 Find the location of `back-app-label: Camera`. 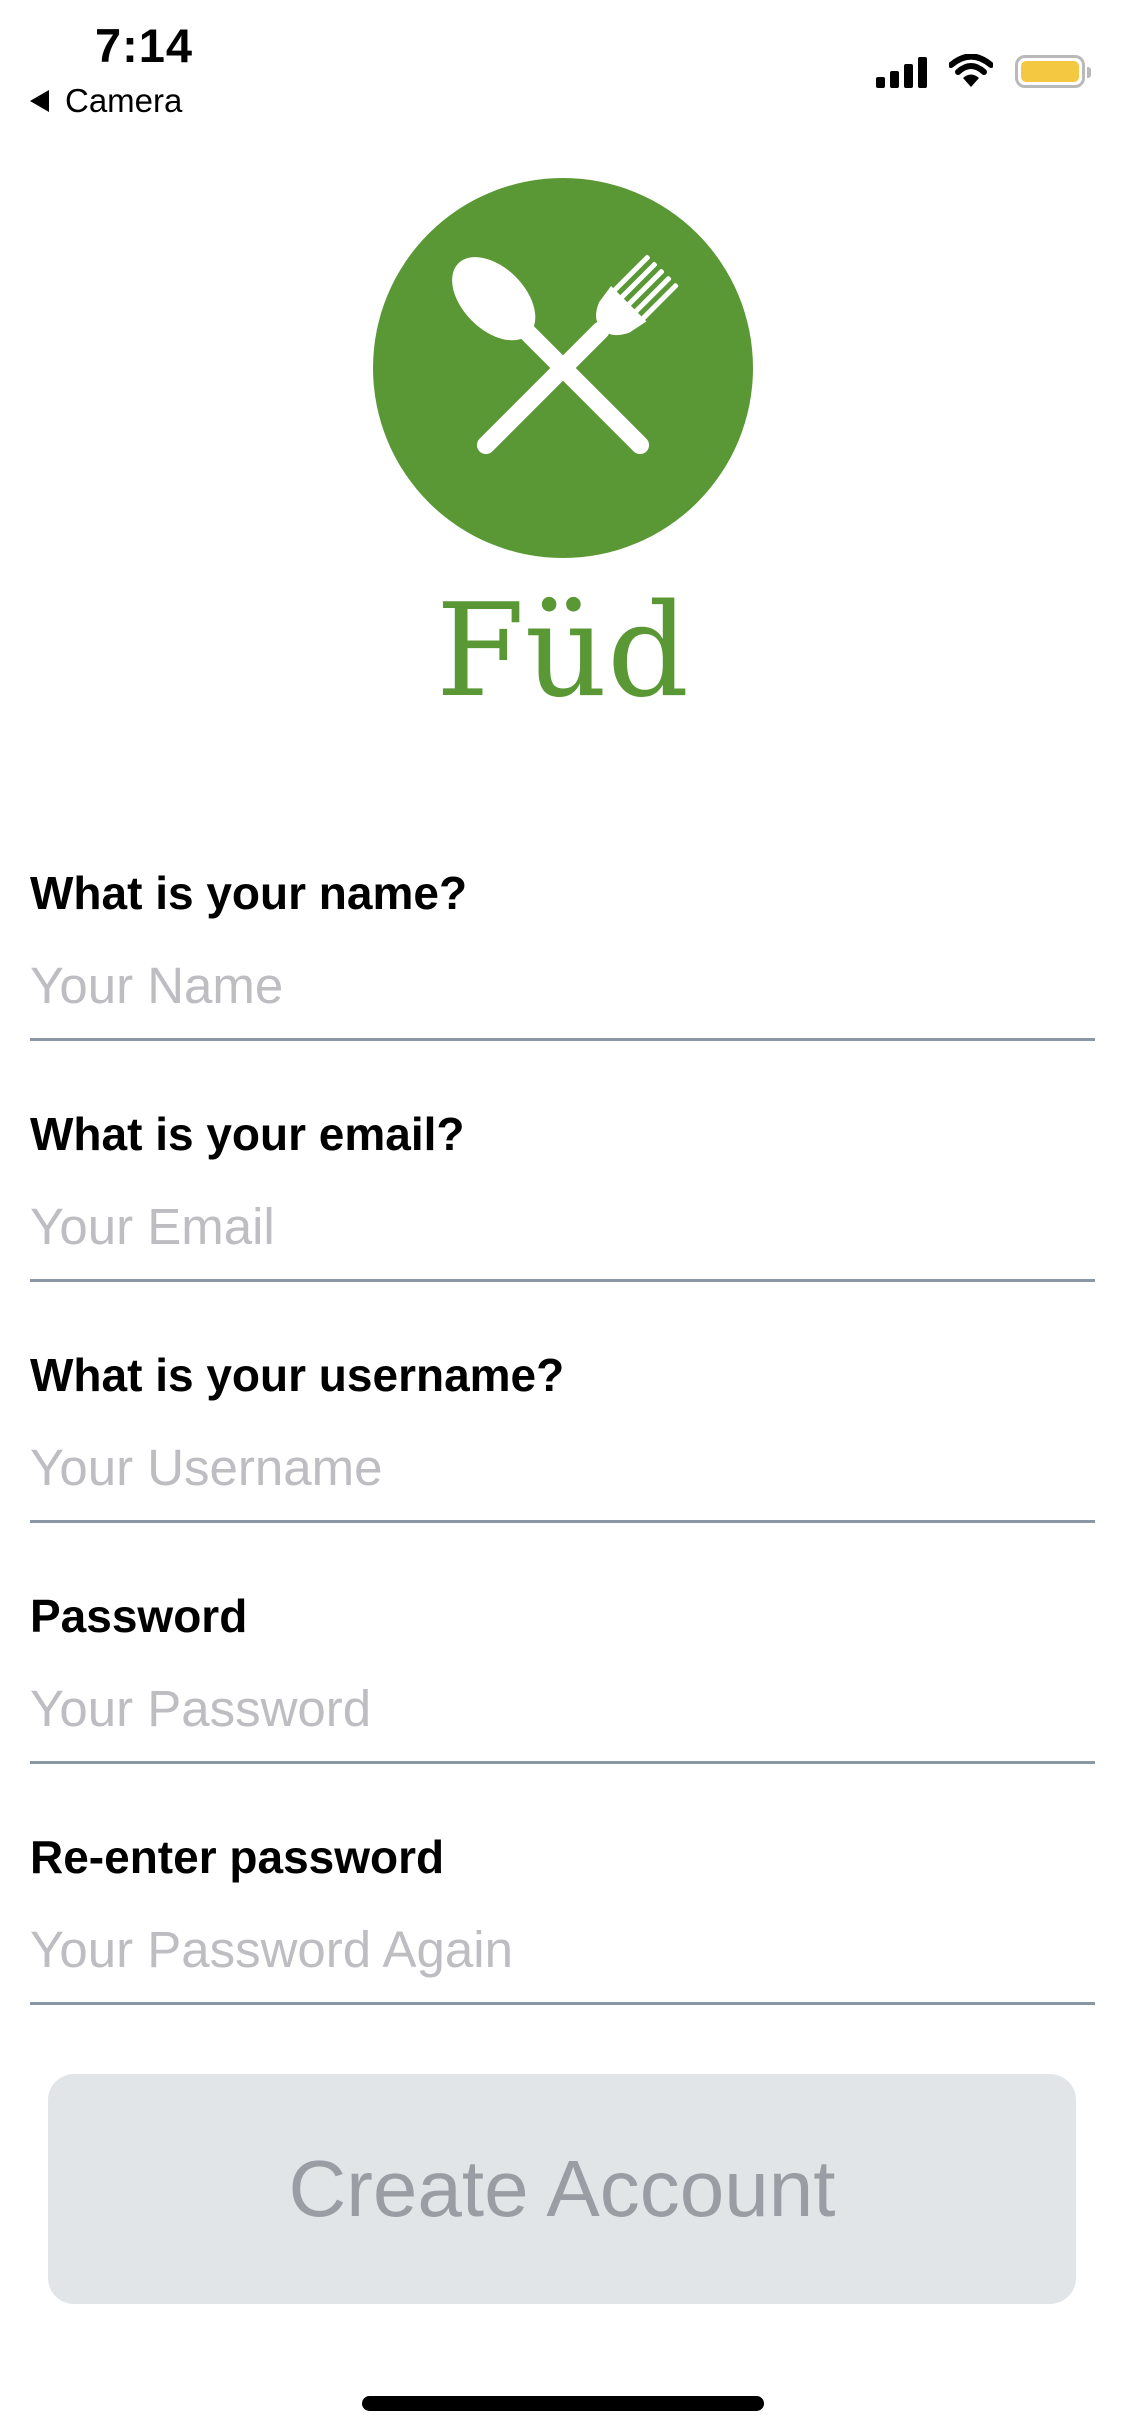

back-app-label: Camera is located at coordinates (124, 100).